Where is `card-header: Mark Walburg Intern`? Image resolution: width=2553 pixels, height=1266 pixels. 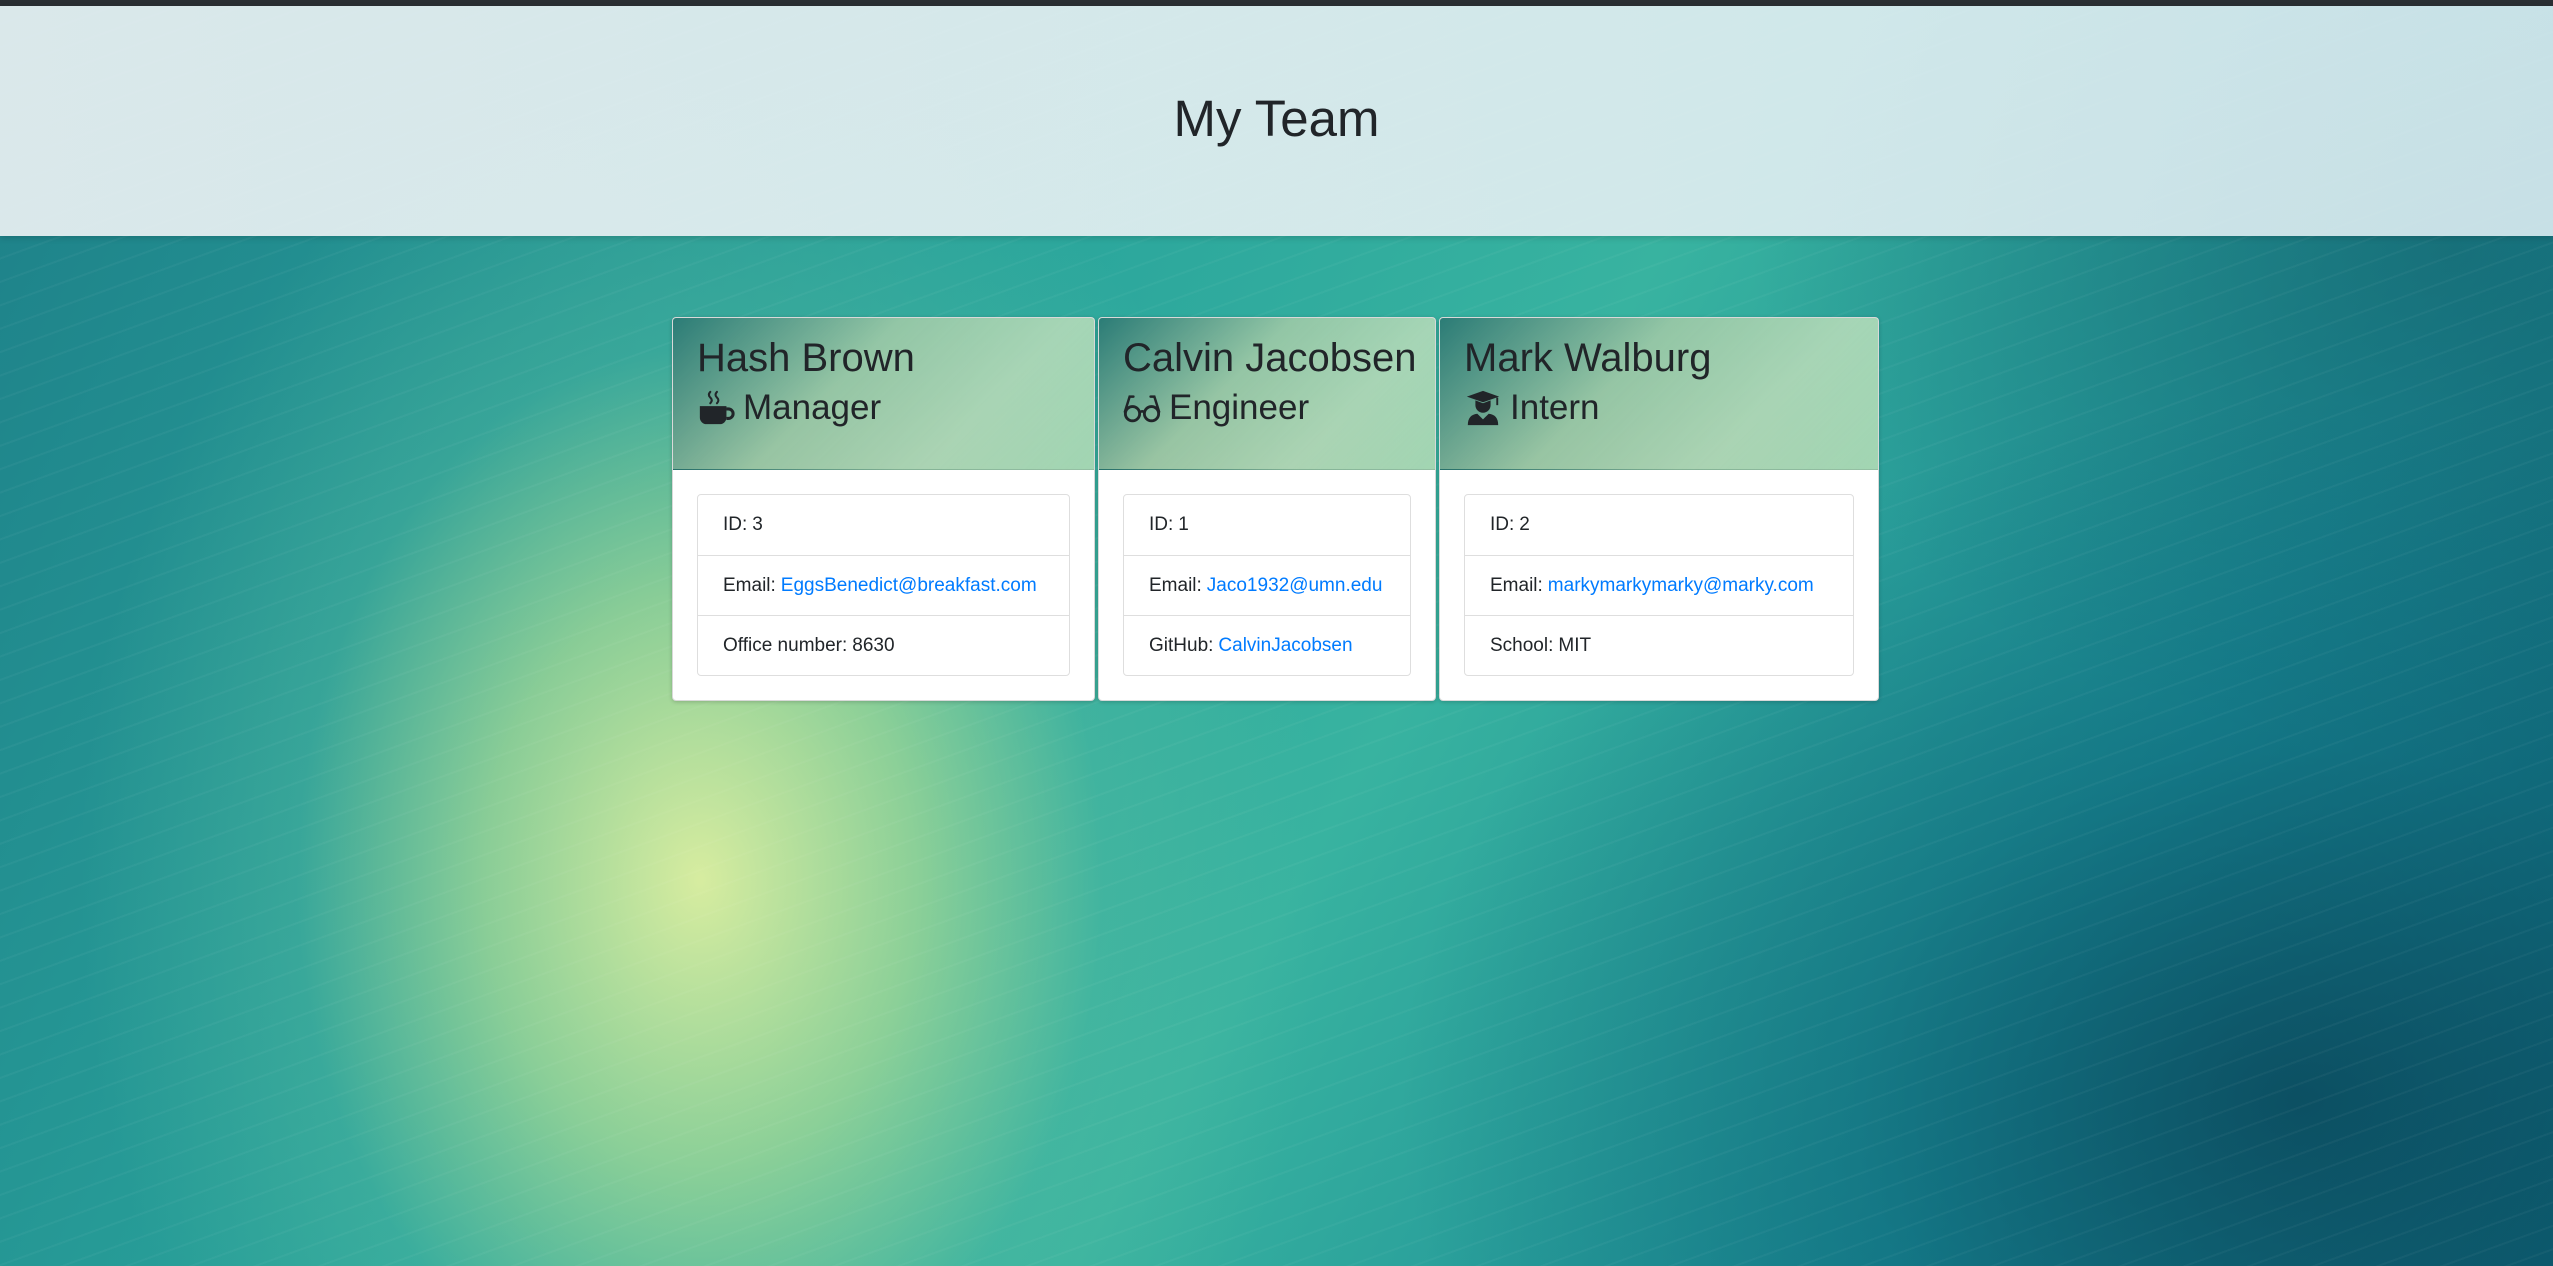 card-header: Mark Walburg Intern is located at coordinates (1659, 394).